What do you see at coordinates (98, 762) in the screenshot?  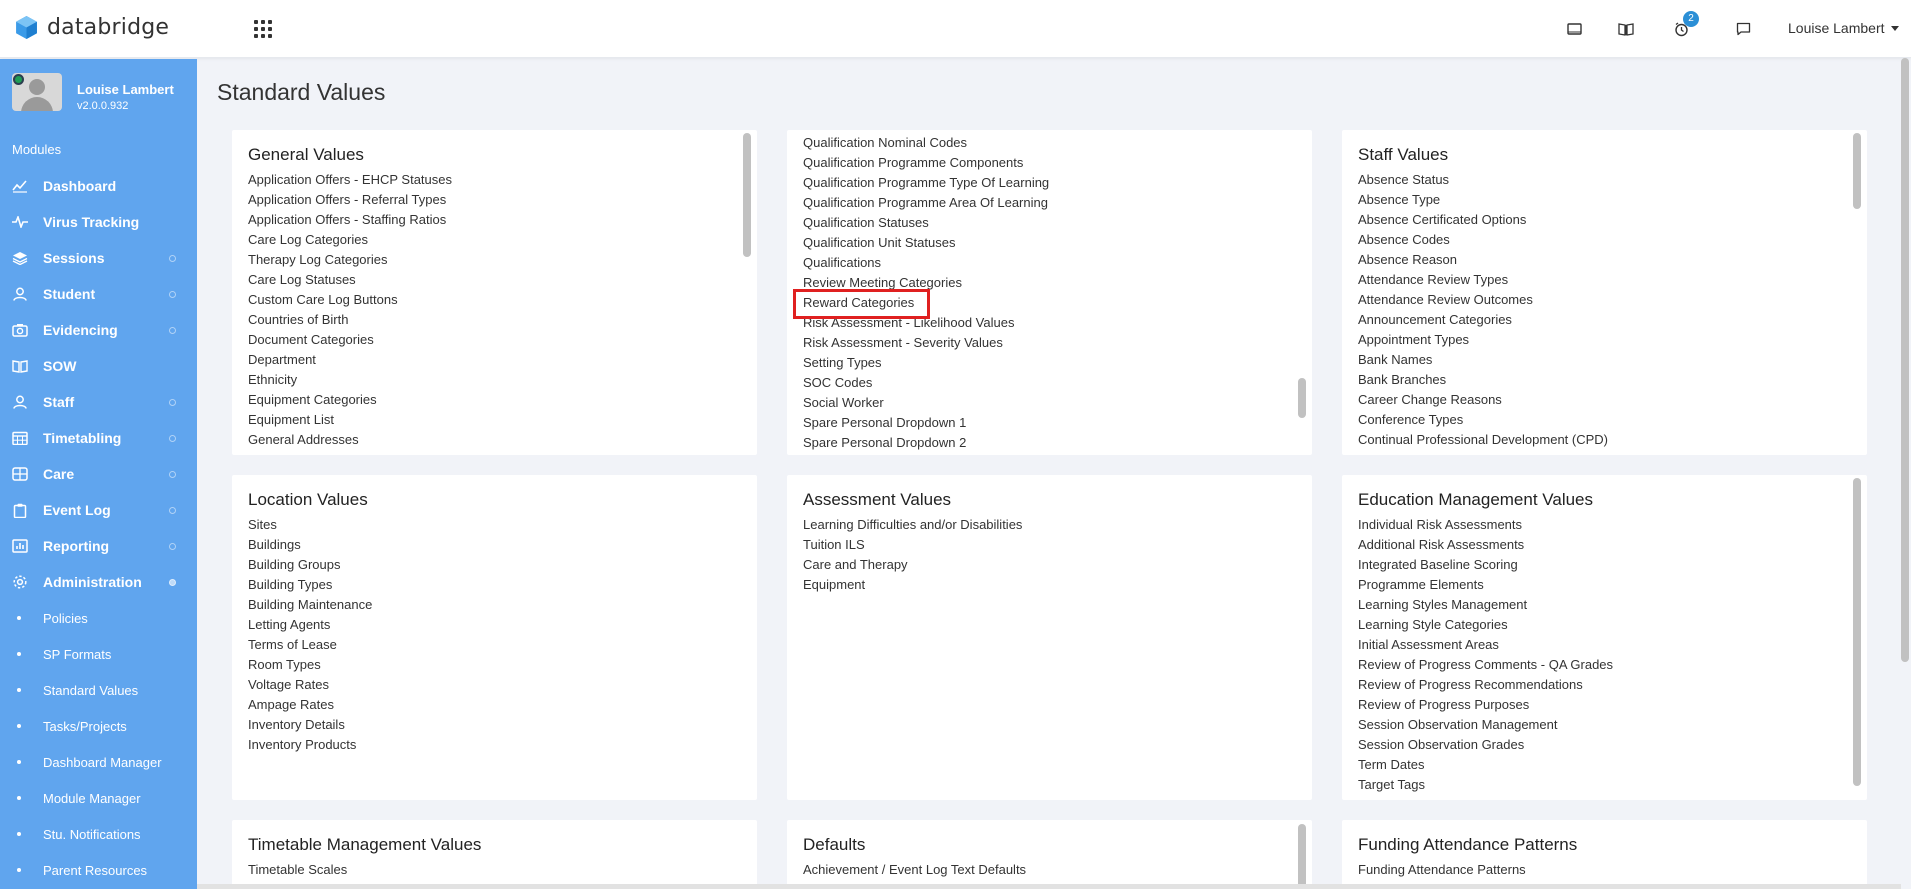 I see `sidebar-subitem-dashboard-manager: Dashboard Manager` at bounding box center [98, 762].